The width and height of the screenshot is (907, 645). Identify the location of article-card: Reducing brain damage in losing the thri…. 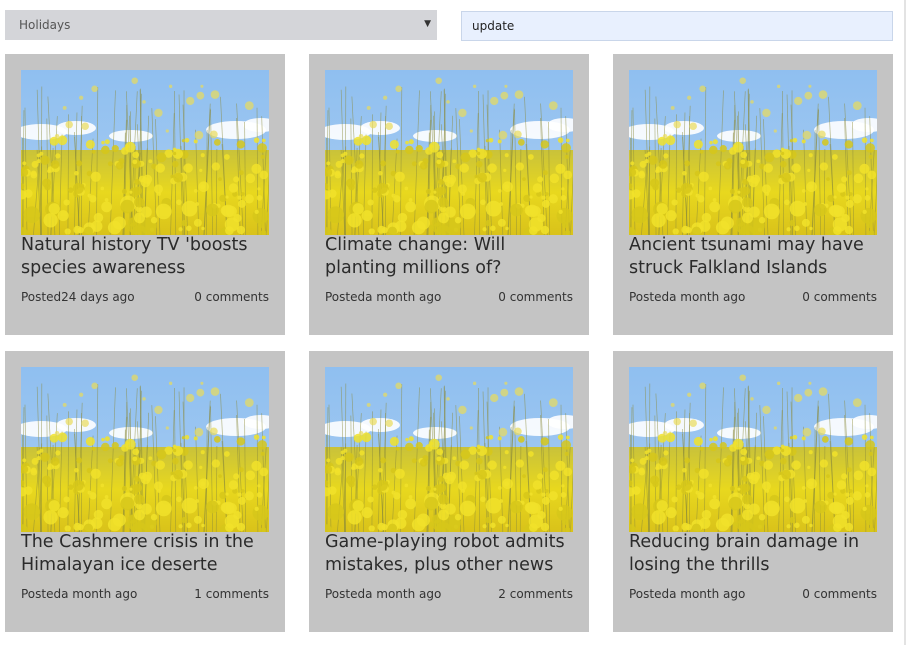
(753, 491).